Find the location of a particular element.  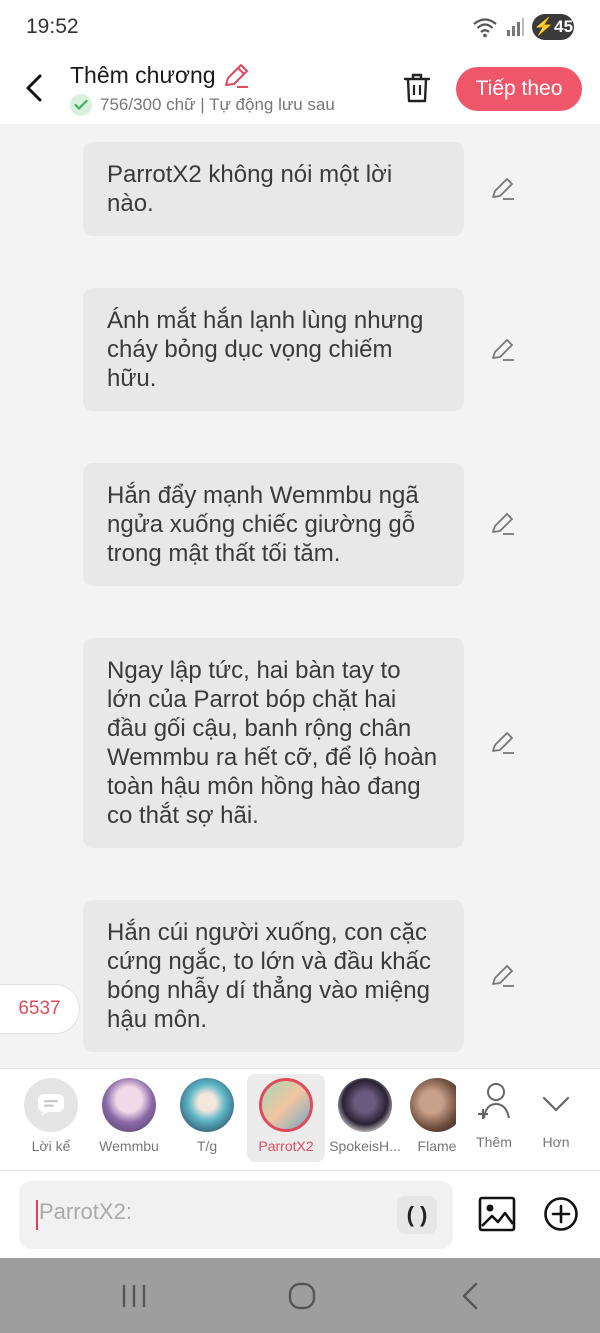

parenthesis-button: ( ) is located at coordinates (417, 1215).